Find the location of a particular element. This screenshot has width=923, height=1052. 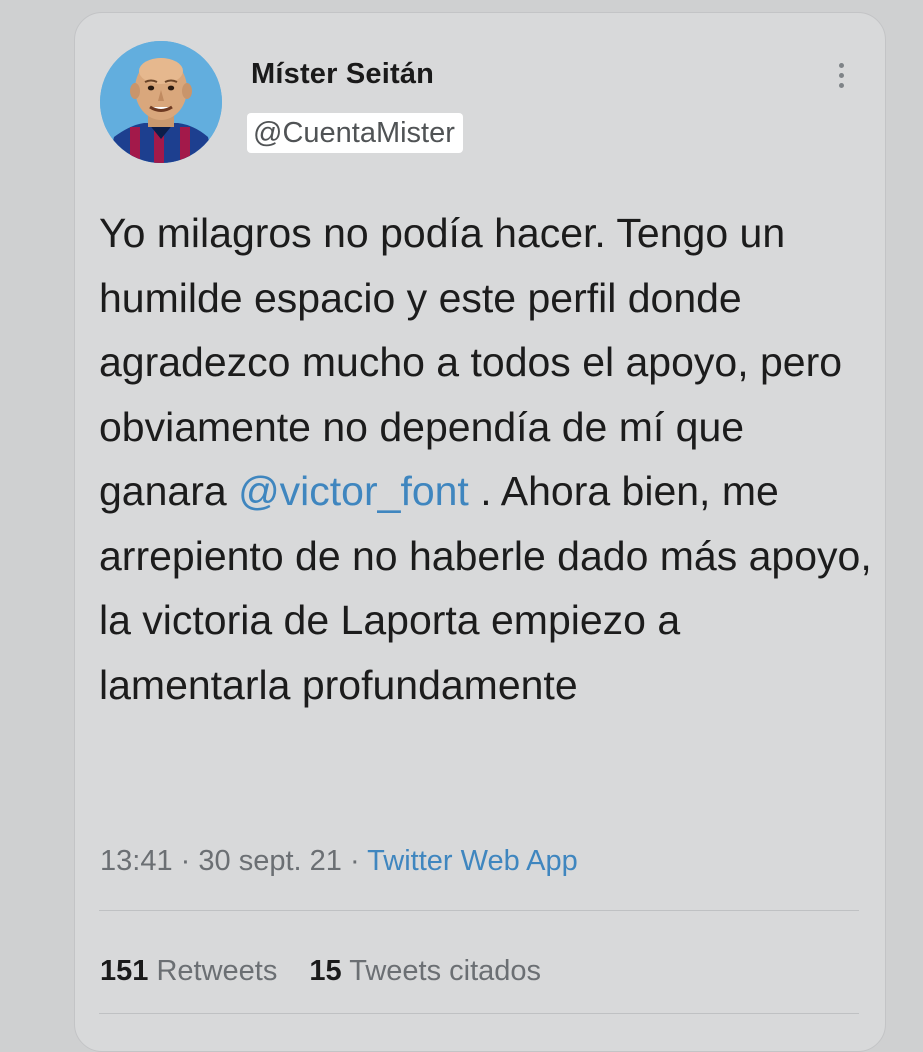

mention-link: @victor_font is located at coordinates (353, 491).